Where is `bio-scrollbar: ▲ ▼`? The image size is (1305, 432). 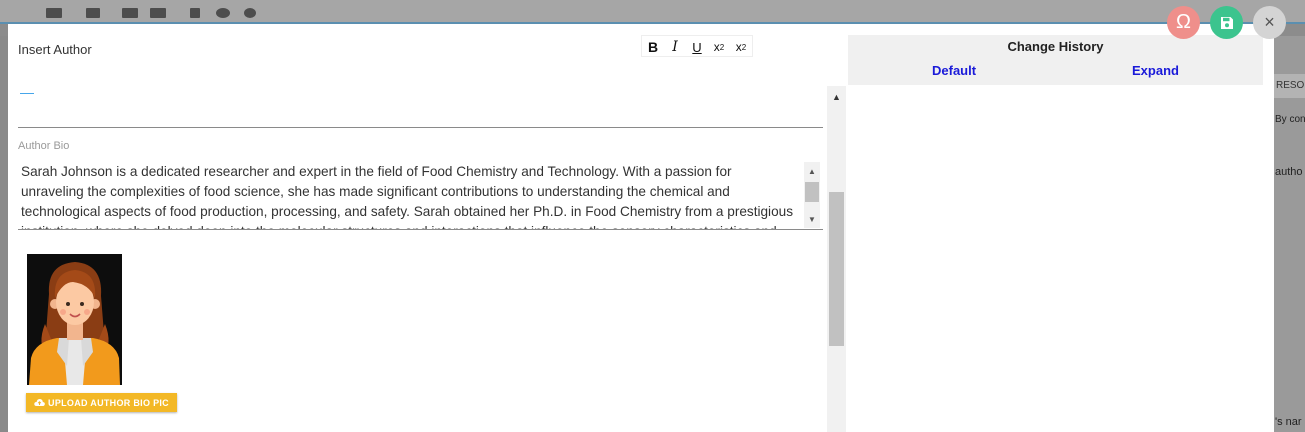 bio-scrollbar: ▲ ▼ is located at coordinates (812, 195).